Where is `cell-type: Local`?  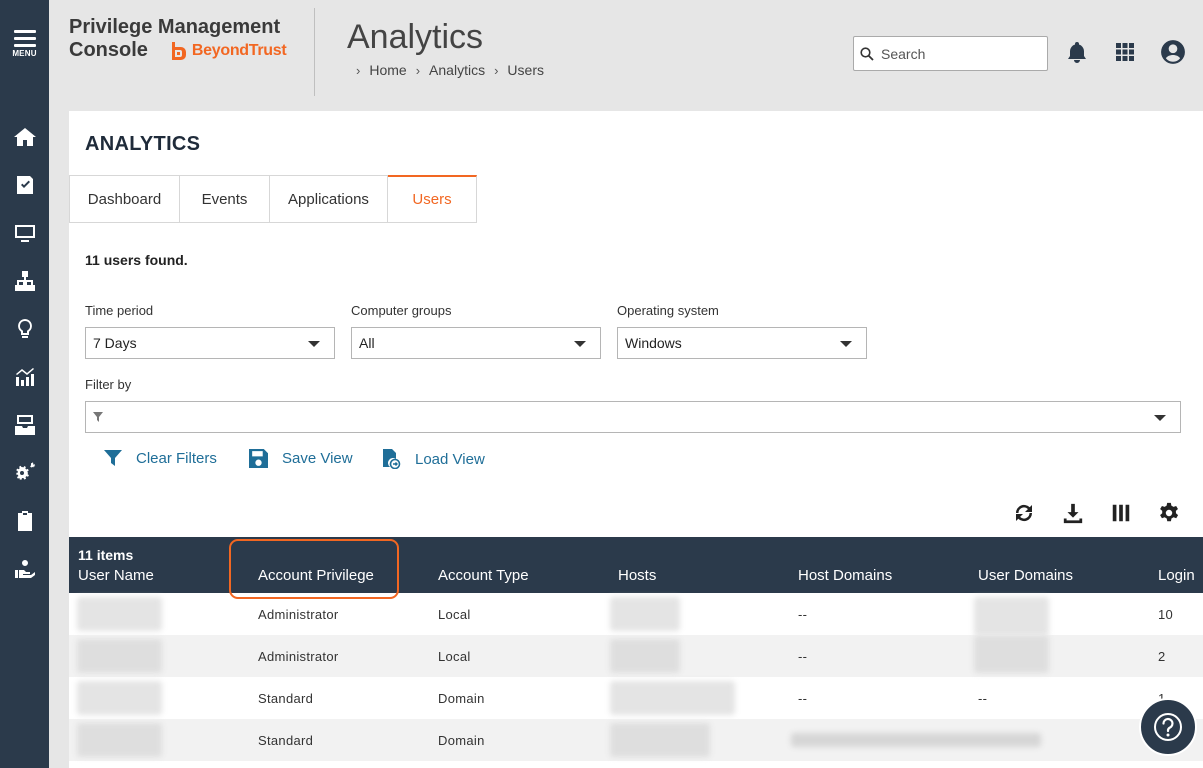
cell-type: Local is located at coordinates (454, 614).